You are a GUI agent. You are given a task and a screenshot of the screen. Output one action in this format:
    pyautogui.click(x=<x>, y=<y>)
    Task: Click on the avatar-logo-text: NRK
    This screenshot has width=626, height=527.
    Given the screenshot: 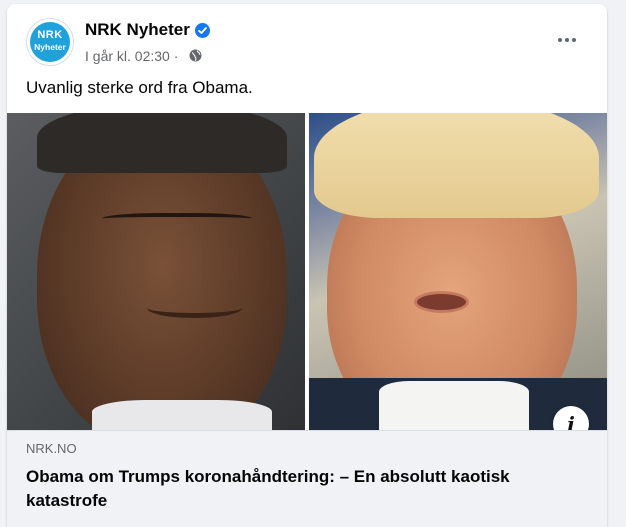 What is the action you would take?
    pyautogui.click(x=50, y=35)
    